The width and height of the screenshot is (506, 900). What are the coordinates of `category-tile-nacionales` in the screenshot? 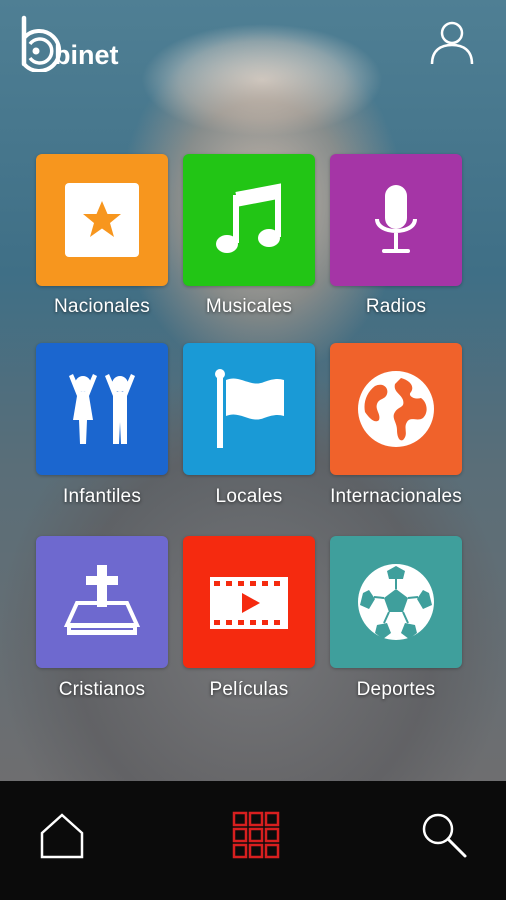 It's located at (102, 220).